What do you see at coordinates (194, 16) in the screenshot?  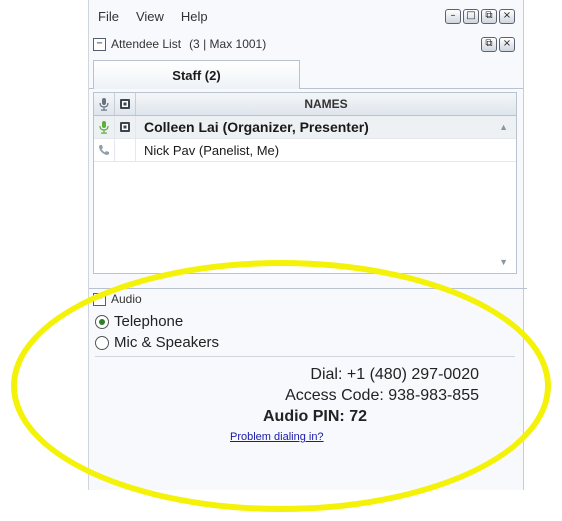 I see `menu-help: Help` at bounding box center [194, 16].